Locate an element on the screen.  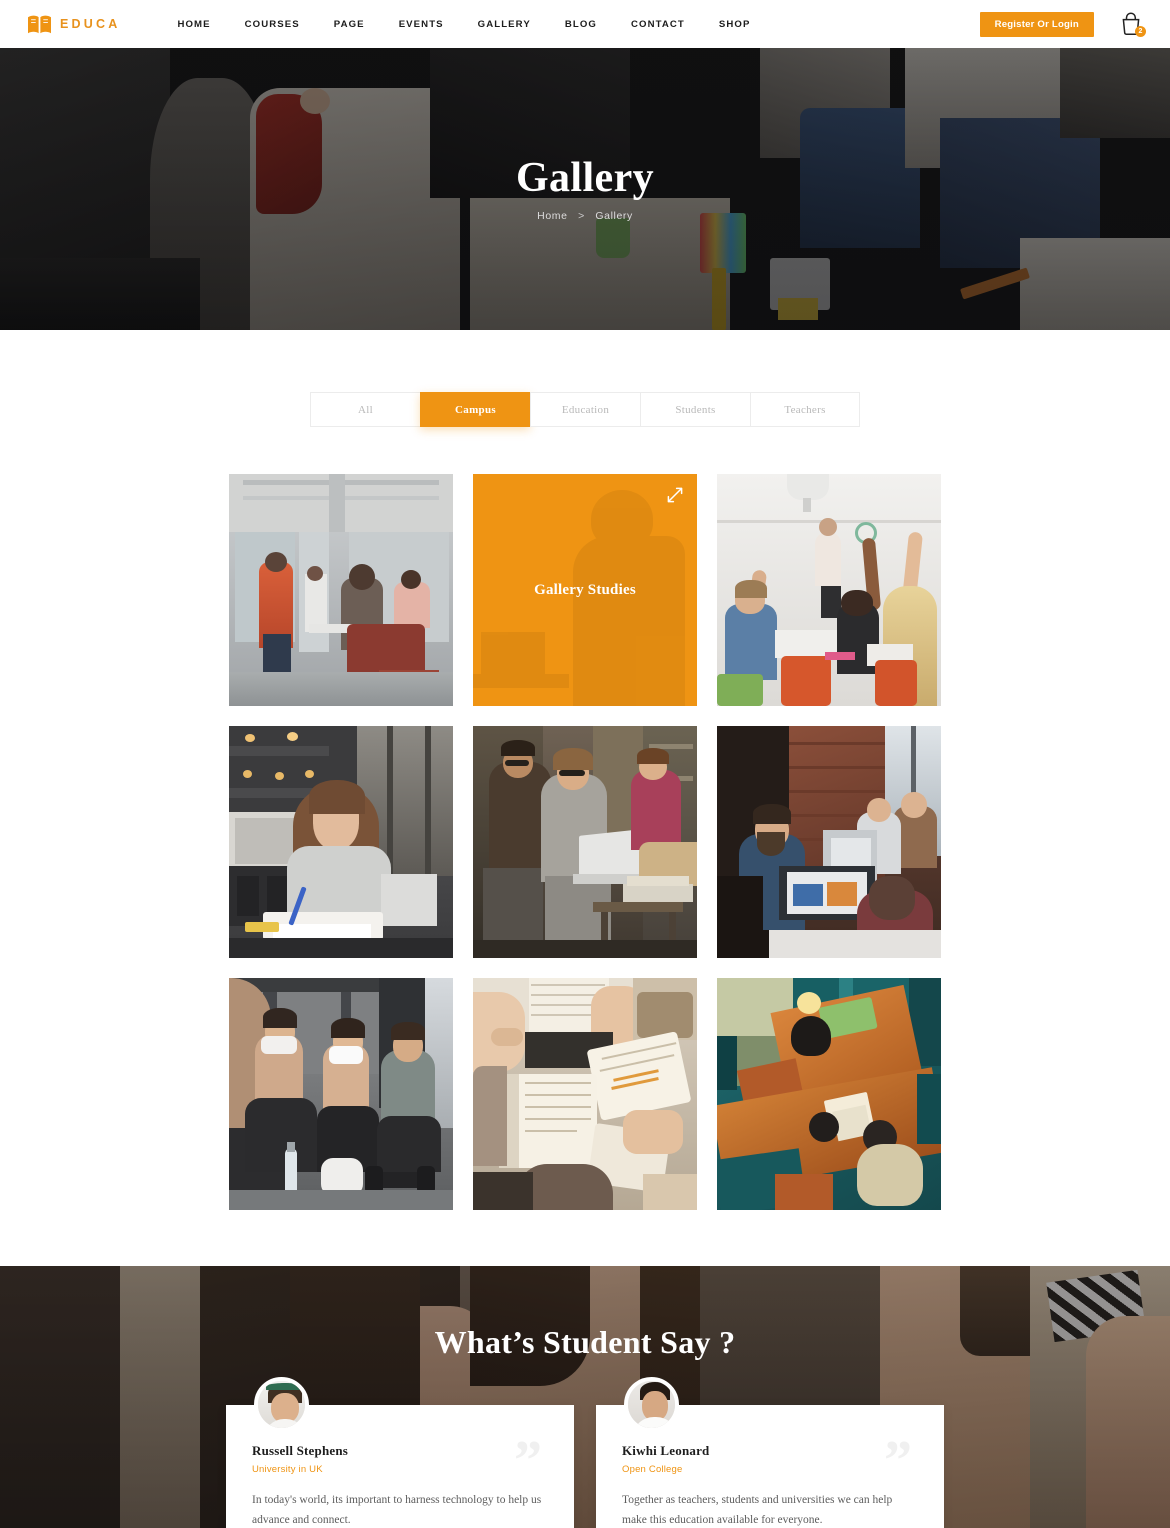
open-book-icon is located at coordinates (39, 24).